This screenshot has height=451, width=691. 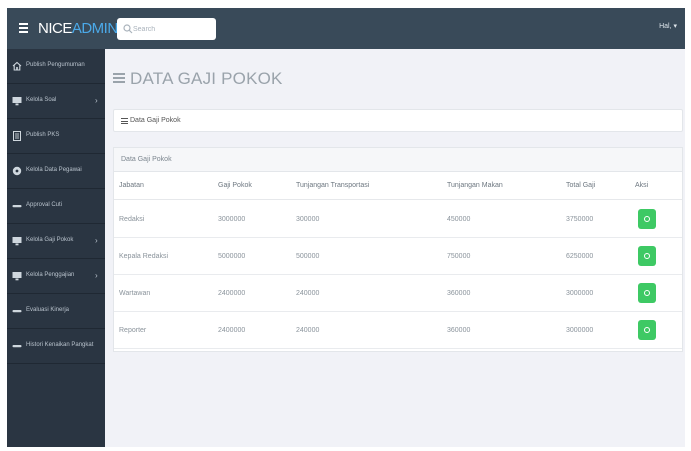 What do you see at coordinates (135, 293) in the screenshot?
I see `table-cell: Wartawan` at bounding box center [135, 293].